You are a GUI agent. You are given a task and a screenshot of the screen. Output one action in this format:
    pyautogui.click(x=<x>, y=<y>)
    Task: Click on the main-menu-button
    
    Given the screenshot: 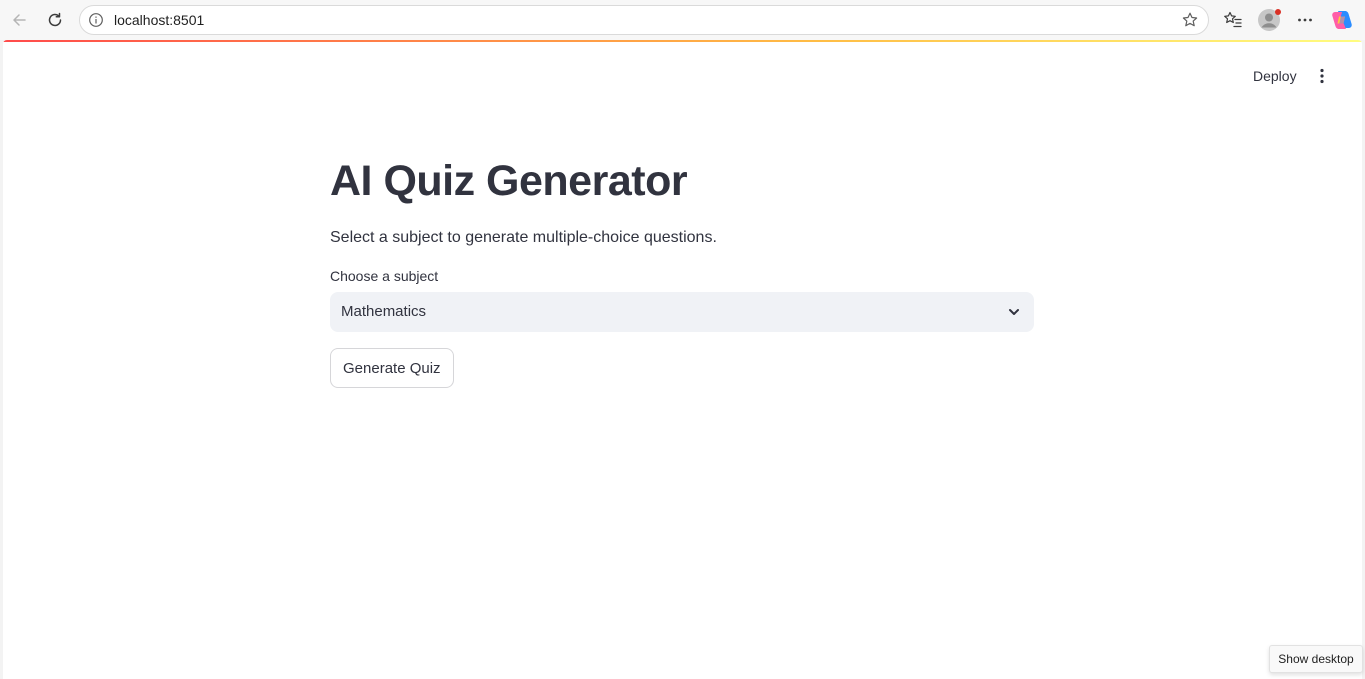 What is the action you would take?
    pyautogui.click(x=1322, y=76)
    